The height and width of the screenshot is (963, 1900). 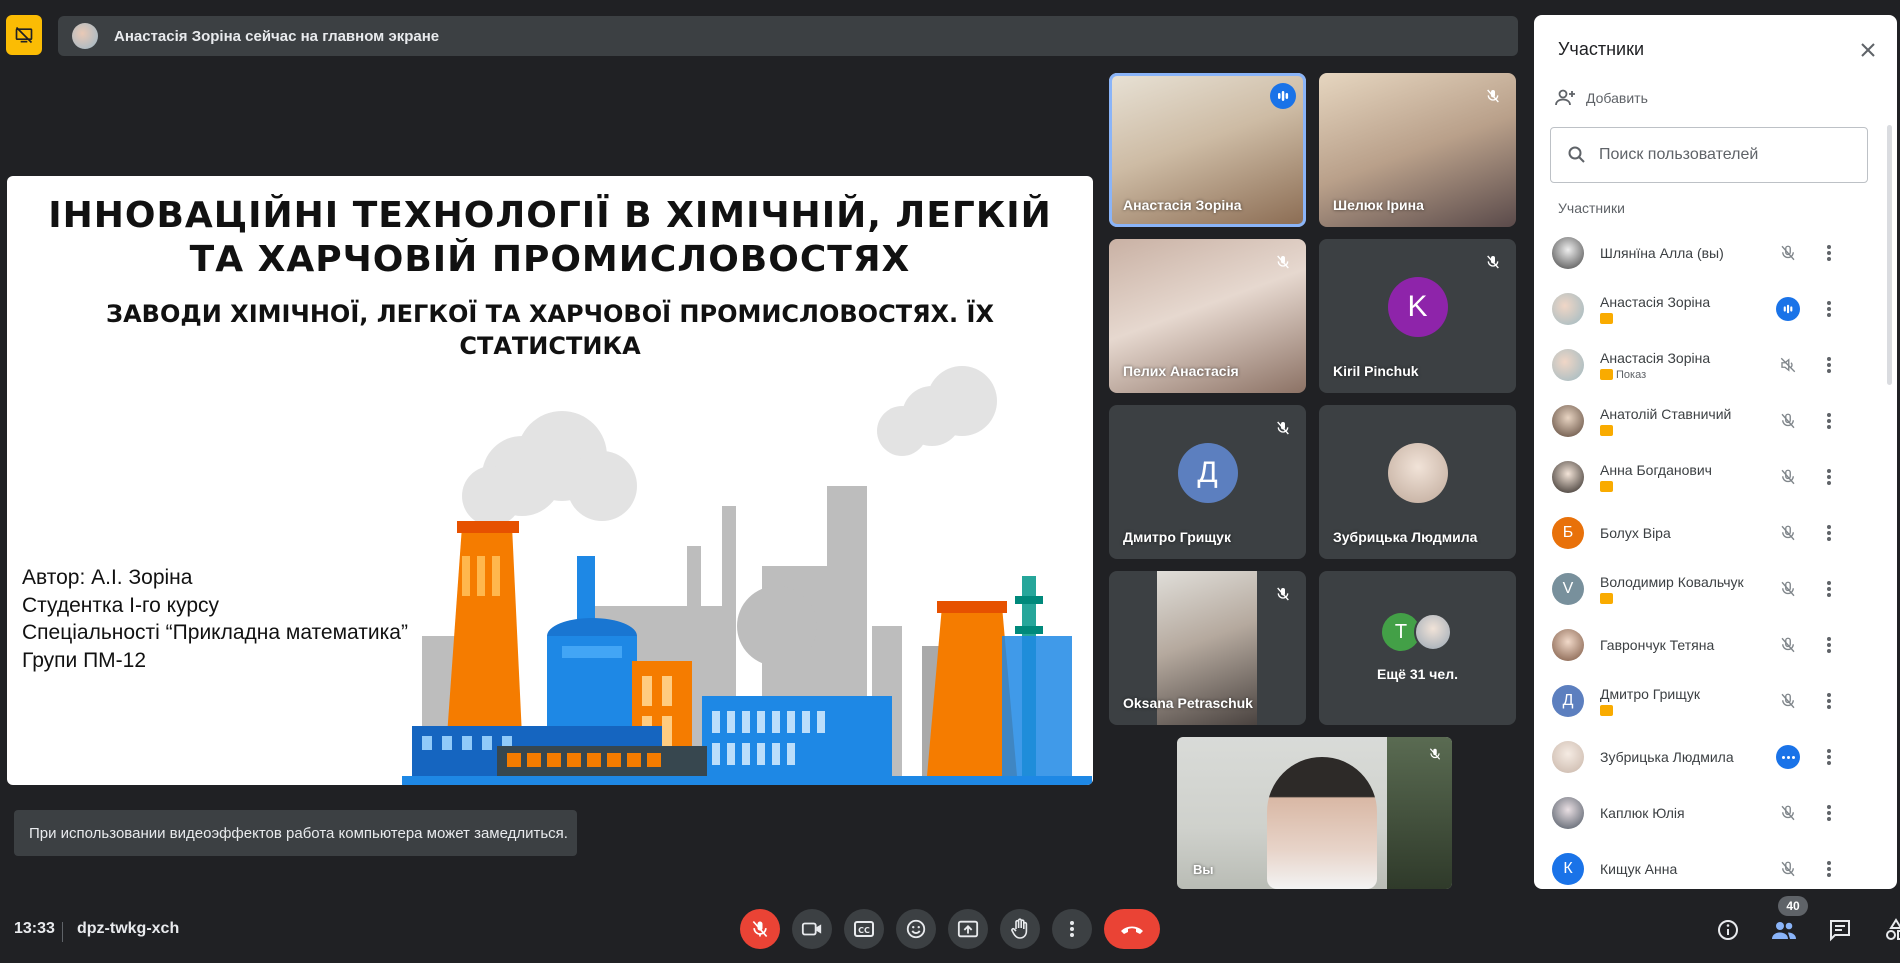 I want to click on list-item: Шлянїна Алла (вы), so click(x=1709, y=253).